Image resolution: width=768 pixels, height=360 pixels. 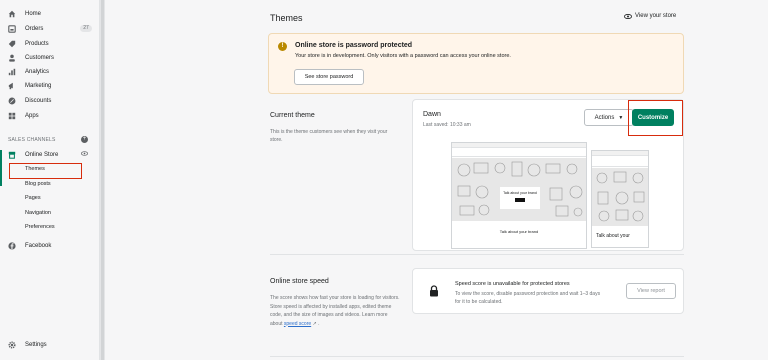 What do you see at coordinates (84, 139) in the screenshot?
I see `add-sales-channel-button: +` at bounding box center [84, 139].